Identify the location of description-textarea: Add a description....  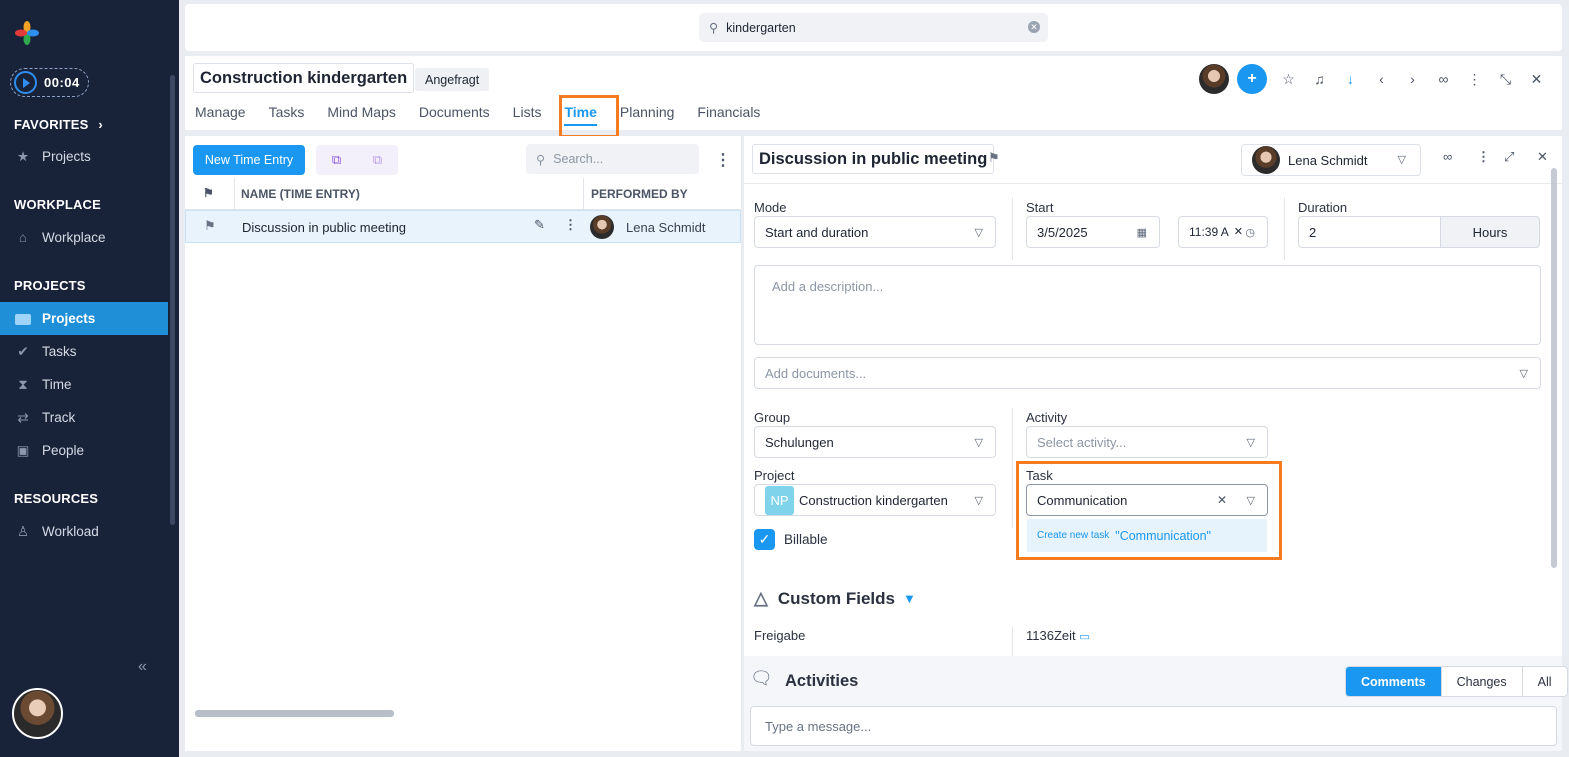
(1147, 305).